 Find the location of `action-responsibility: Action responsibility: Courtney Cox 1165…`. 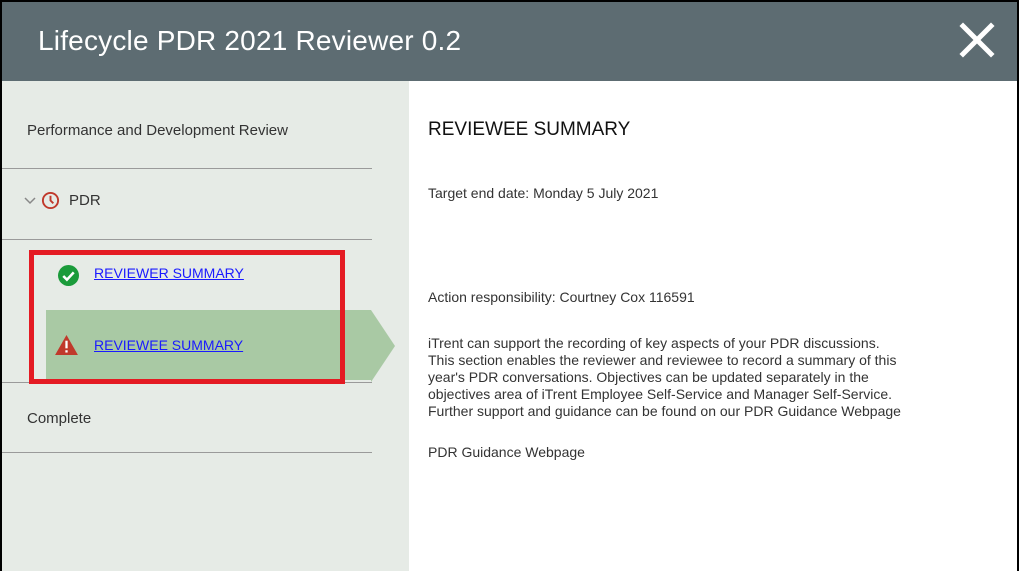

action-responsibility: Action responsibility: Courtney Cox 1165… is located at coordinates (561, 297).